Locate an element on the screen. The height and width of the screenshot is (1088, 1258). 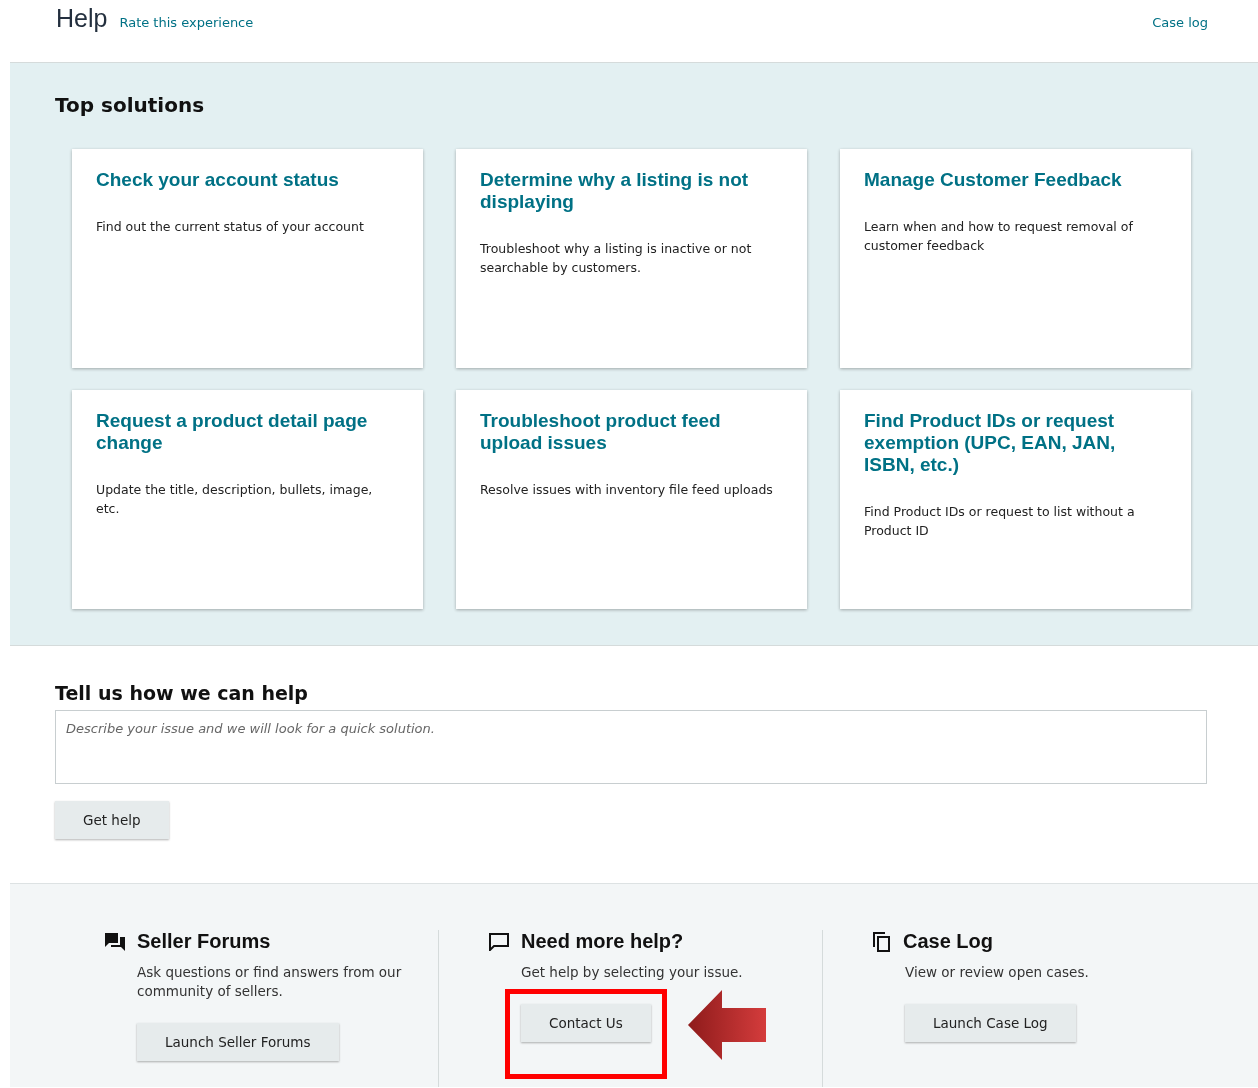
speech-bubble-icon is located at coordinates (499, 941).